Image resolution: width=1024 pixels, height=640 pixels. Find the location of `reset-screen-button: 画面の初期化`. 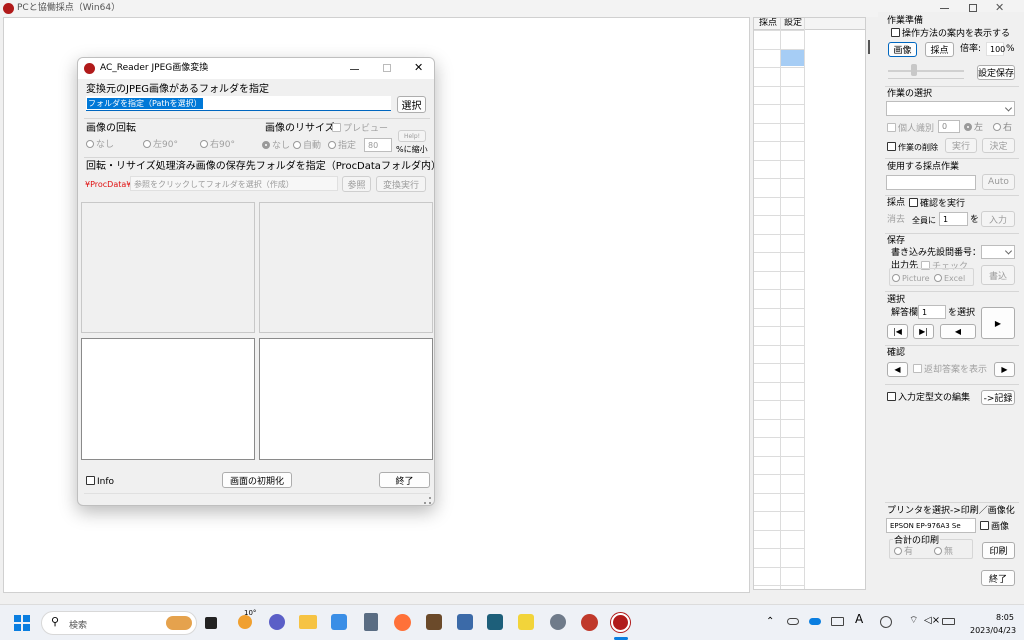

reset-screen-button: 画面の初期化 is located at coordinates (257, 480).